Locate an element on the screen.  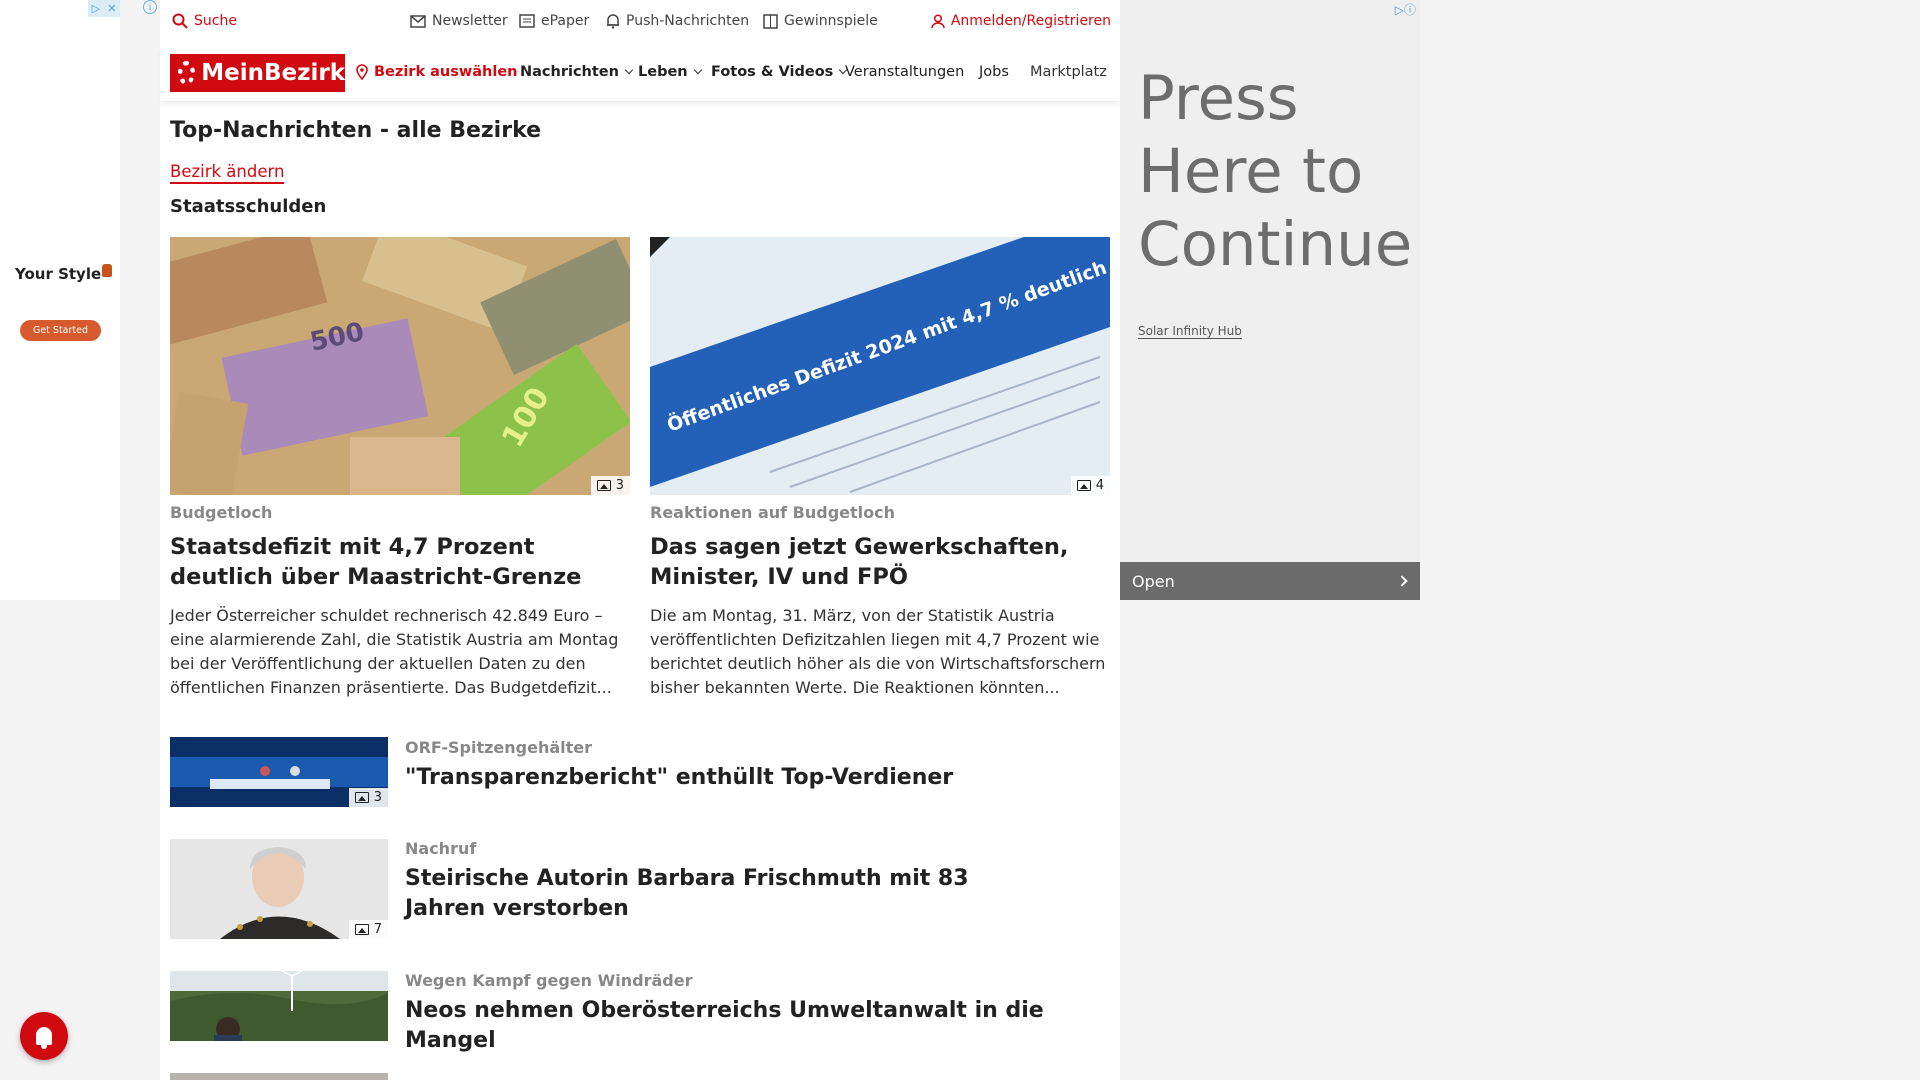
gift-icon is located at coordinates (770, 21).